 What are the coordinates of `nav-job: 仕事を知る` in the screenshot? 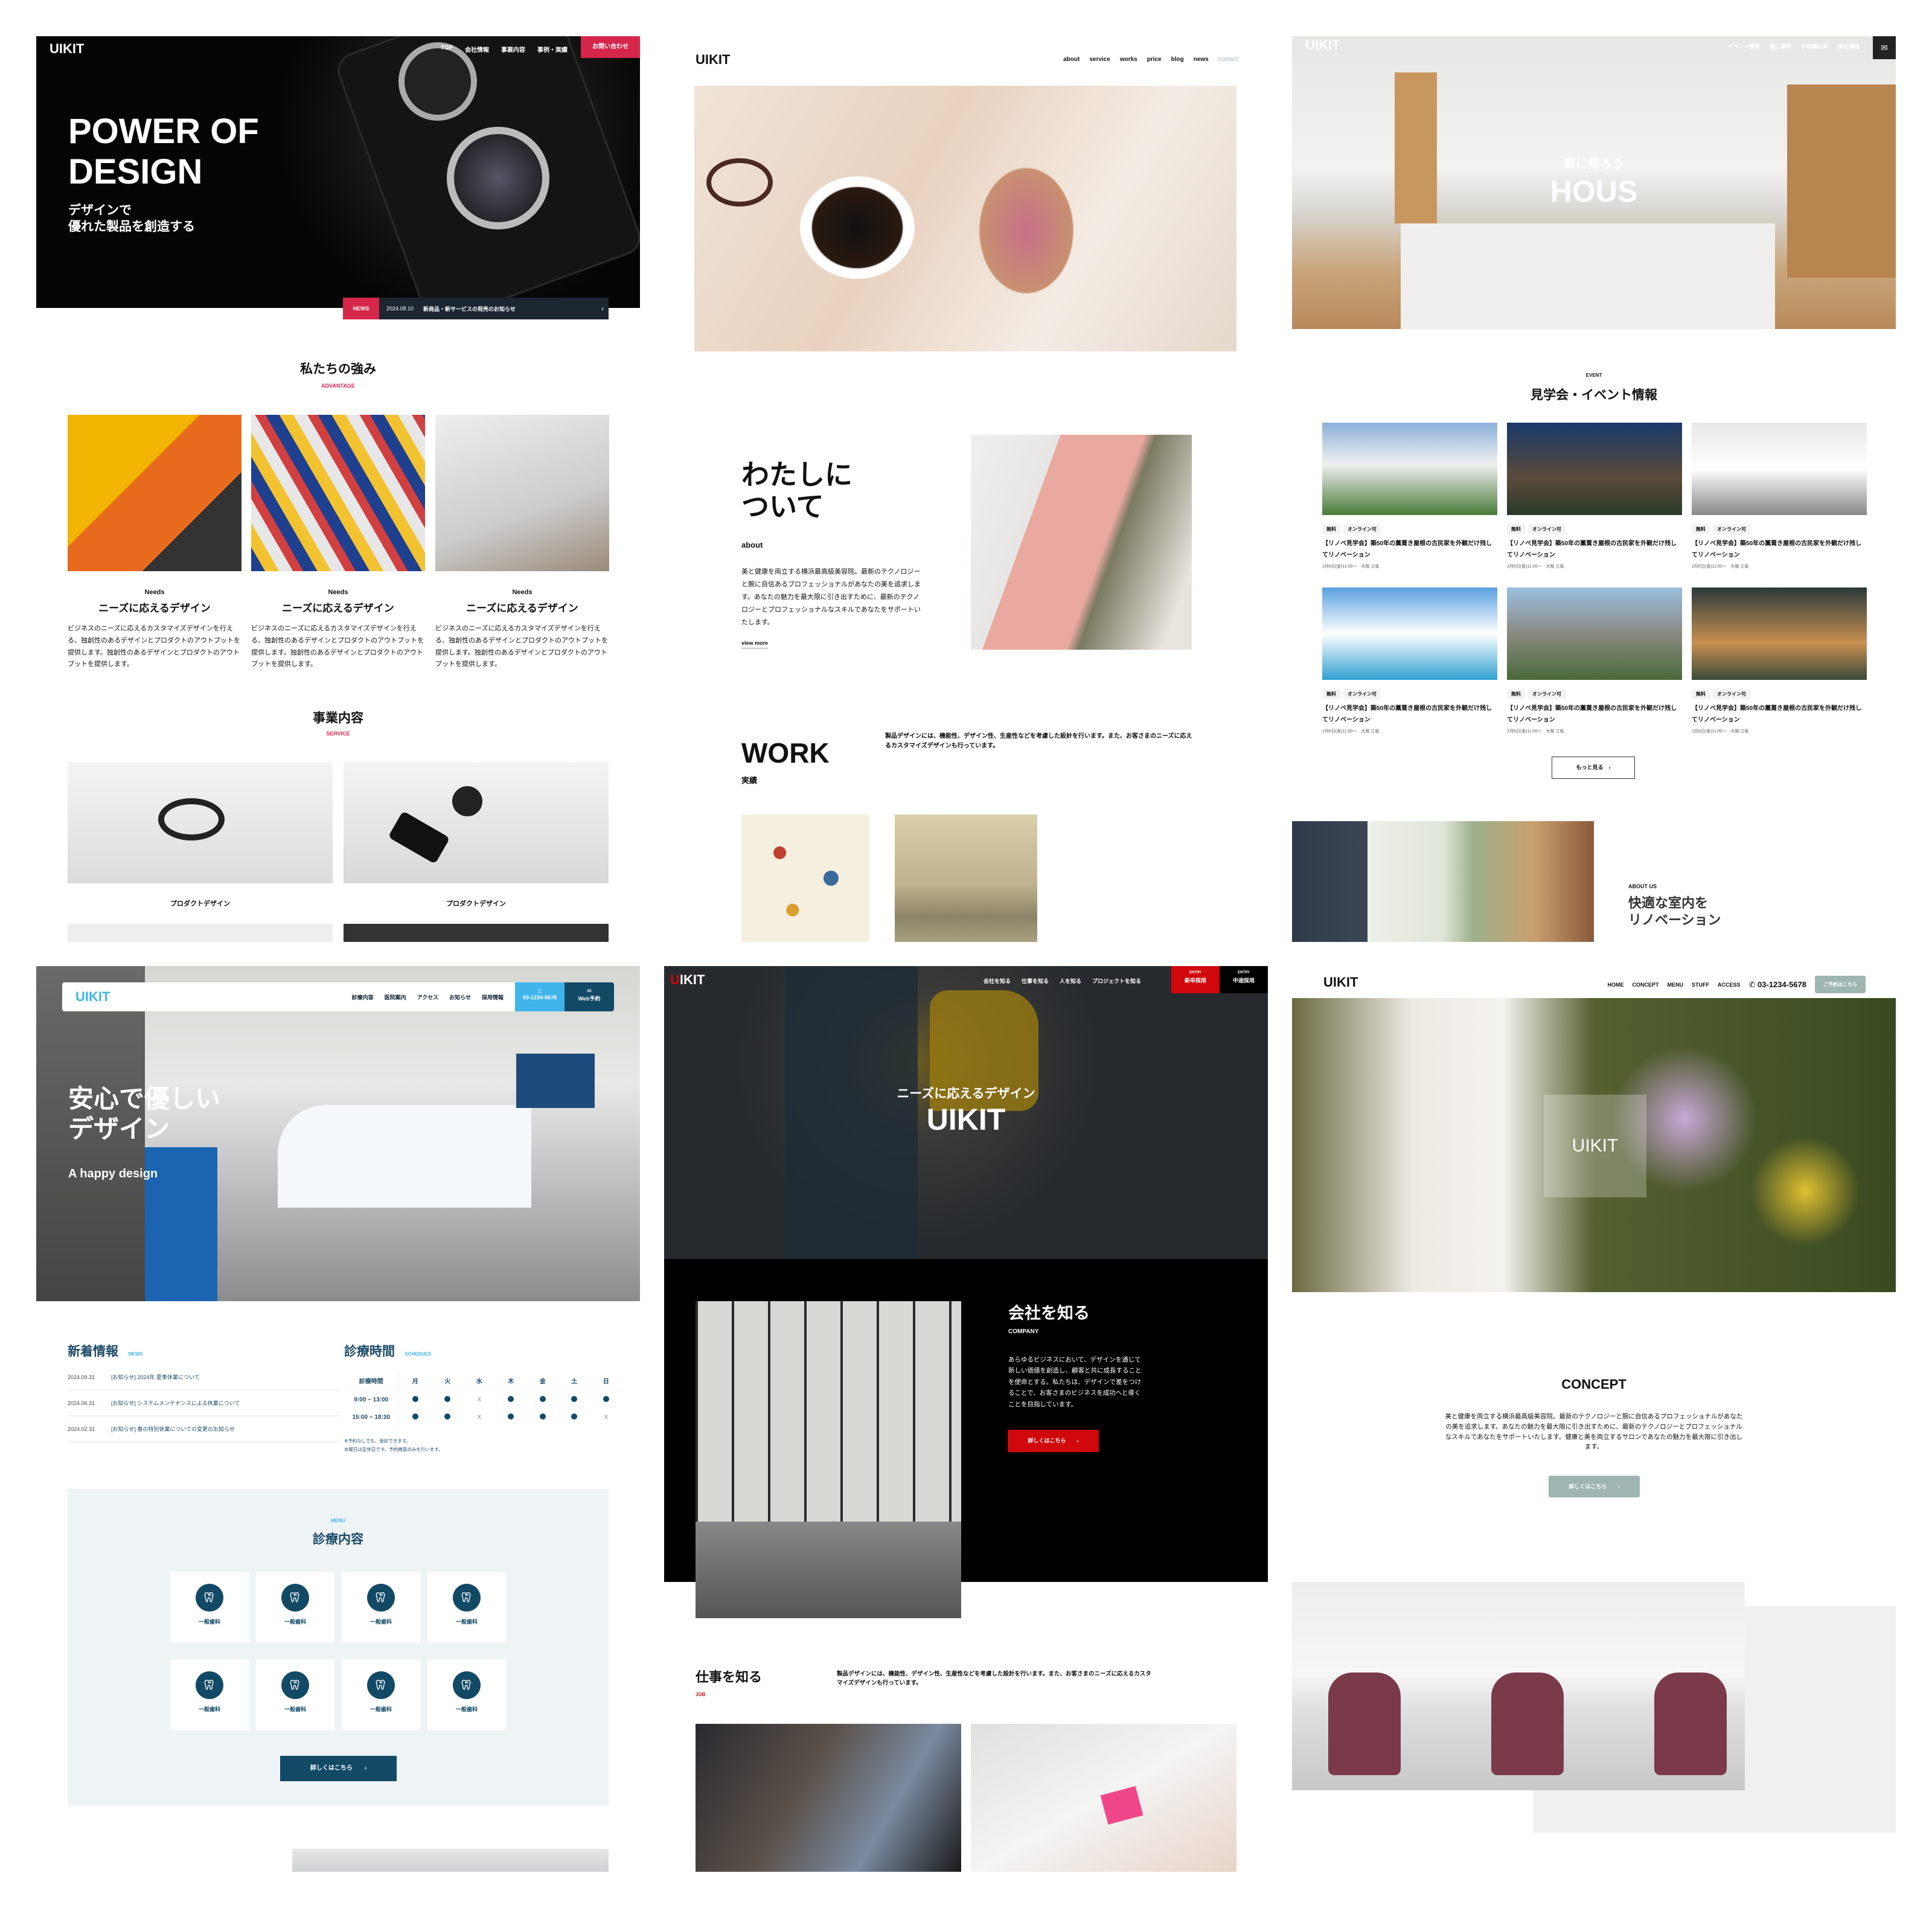 It's located at (1035, 981).